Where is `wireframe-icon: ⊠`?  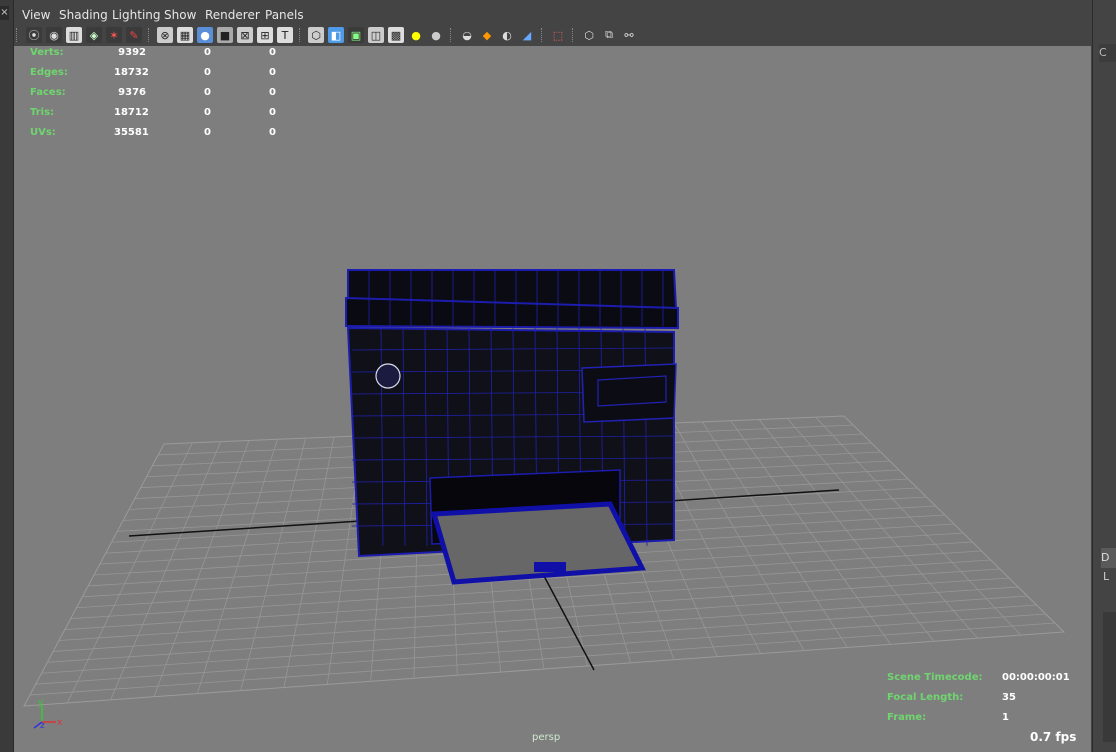
wireframe-icon: ⊠ is located at coordinates (245, 35).